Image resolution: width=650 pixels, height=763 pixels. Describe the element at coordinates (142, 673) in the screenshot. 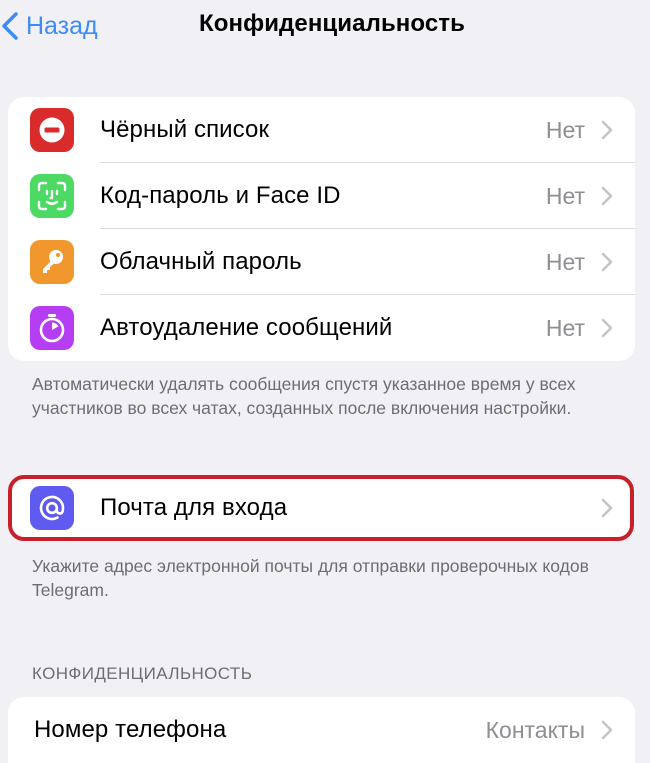

I see `privacy-section-header: КОНФИДЕНЦИАЛЬНОСТЬ` at that location.